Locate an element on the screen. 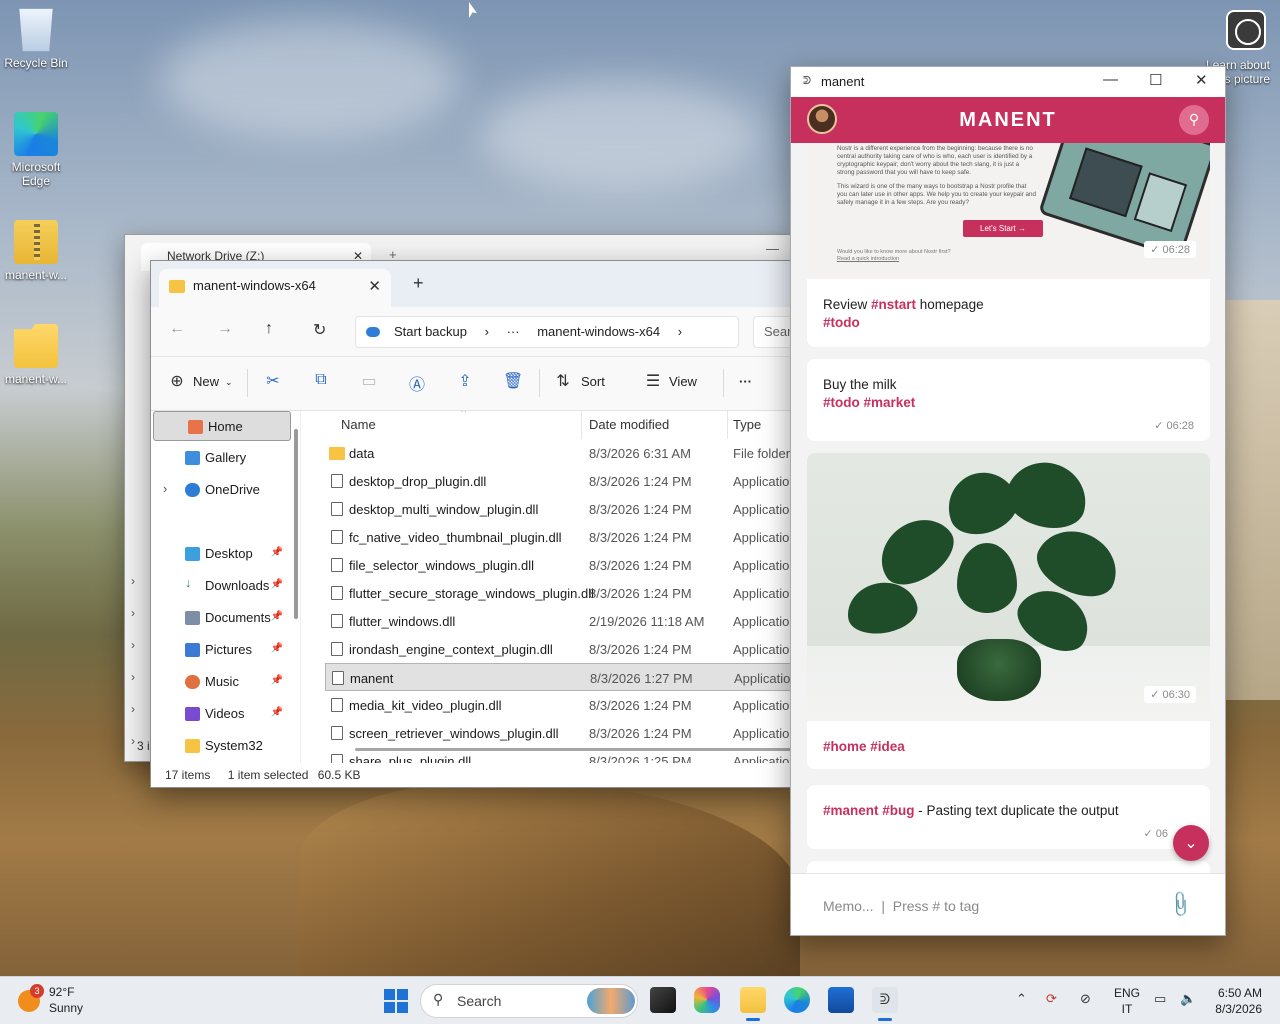 Image resolution: width=1280 pixels, height=1024 pixels. nav-item-gallery: Gallery is located at coordinates (220, 458).